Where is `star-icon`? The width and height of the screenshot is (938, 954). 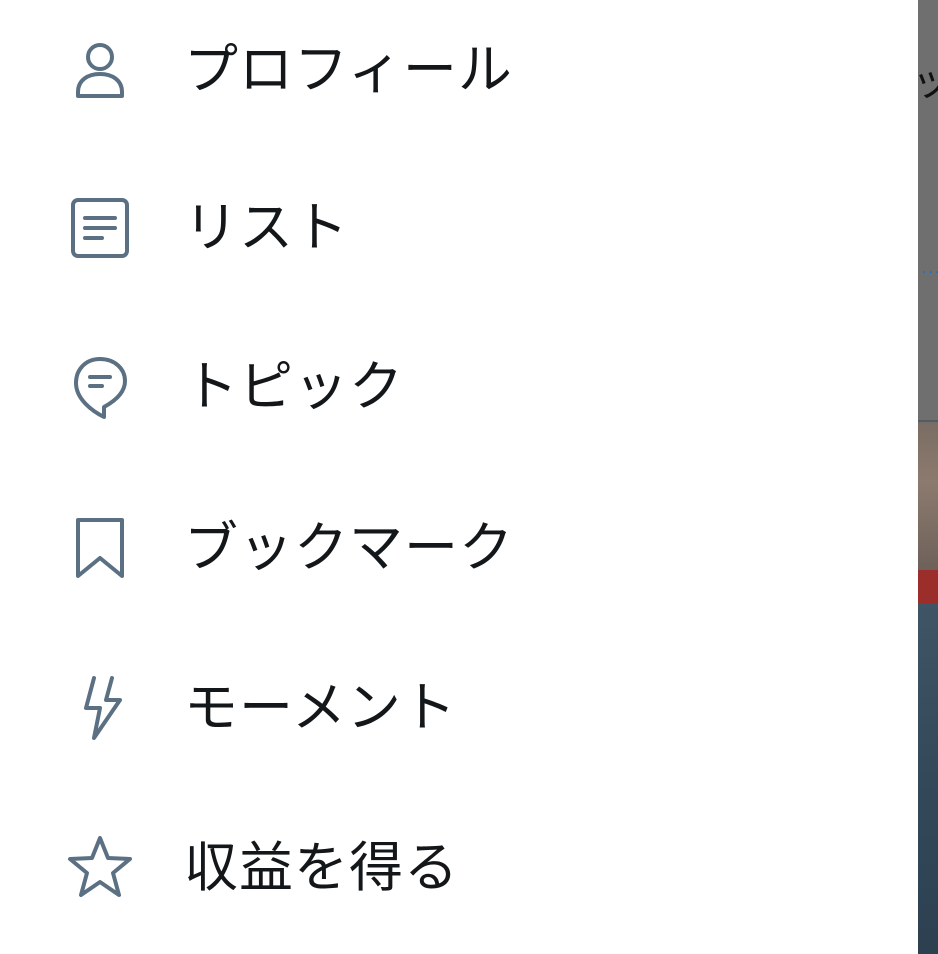
star-icon is located at coordinates (100, 868).